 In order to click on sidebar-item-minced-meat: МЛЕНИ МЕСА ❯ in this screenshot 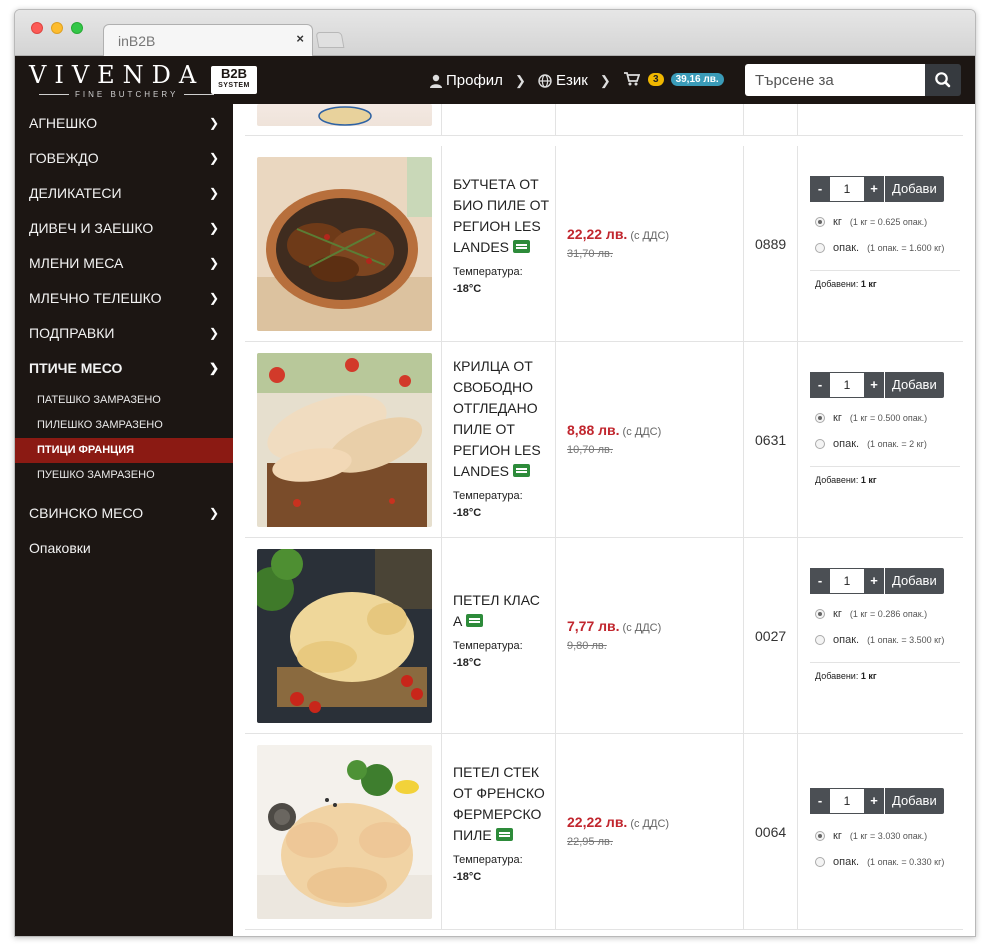, I will do `click(124, 263)`.